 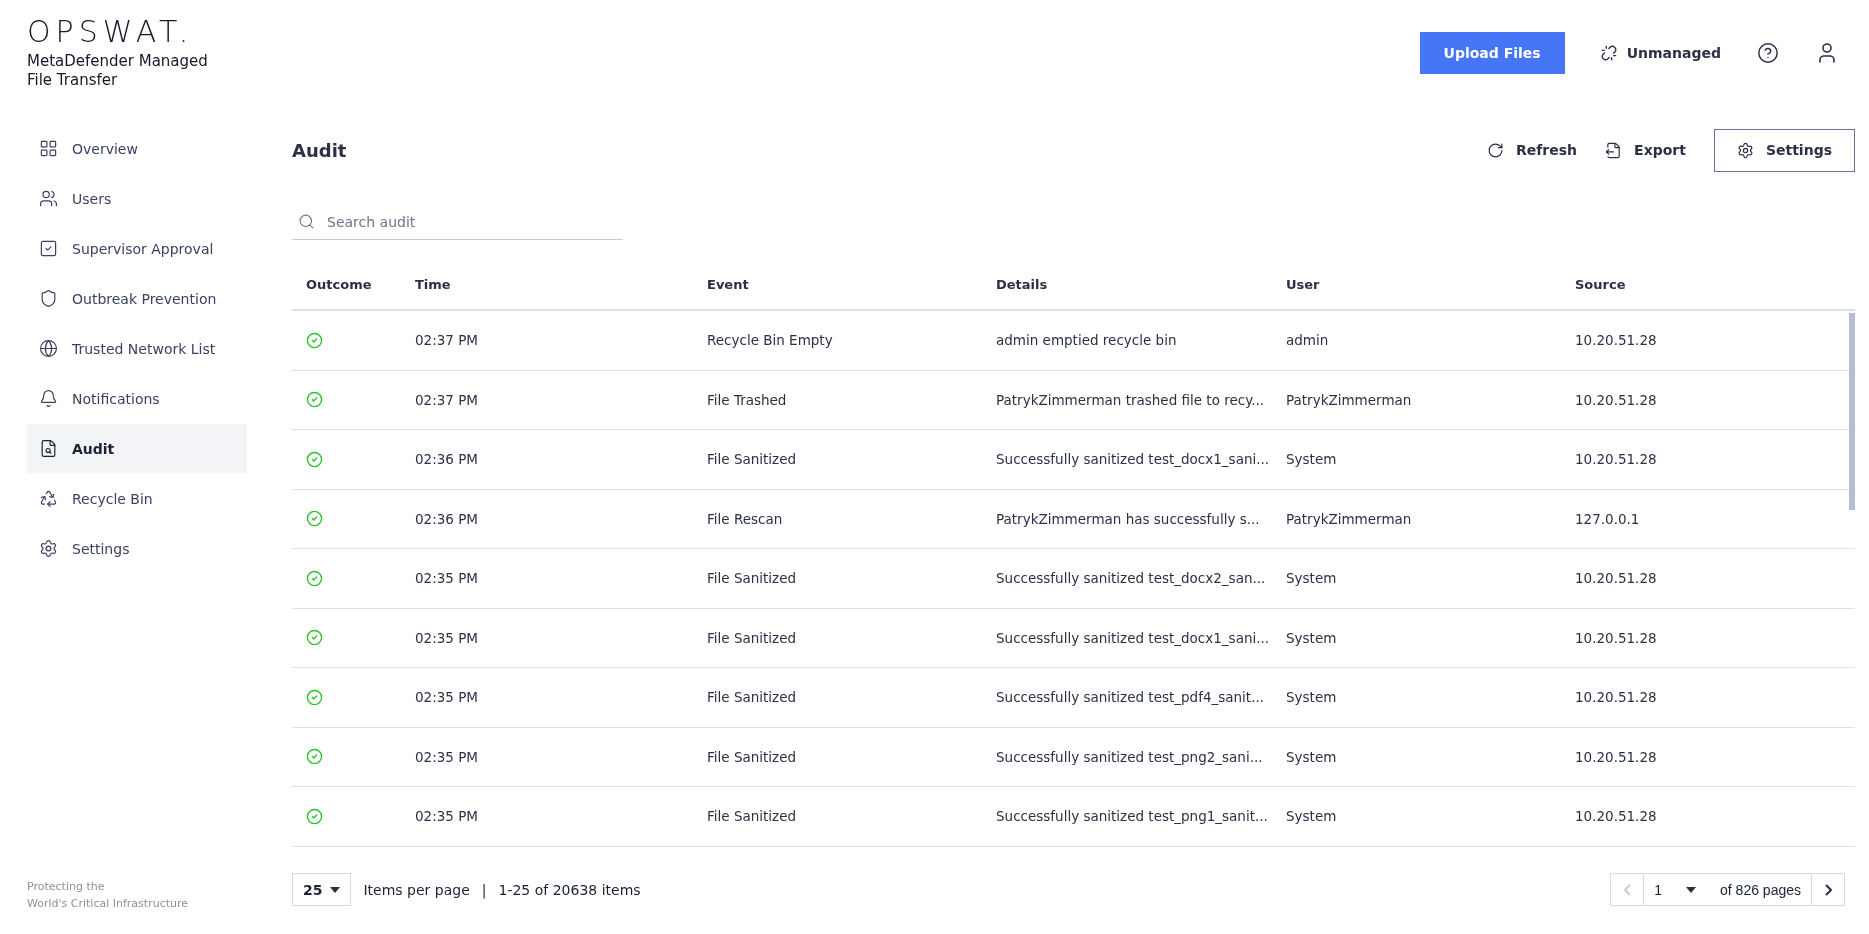 What do you see at coordinates (1727, 889) in the screenshot?
I see `page-dropdown: 1 of 826 pages` at bounding box center [1727, 889].